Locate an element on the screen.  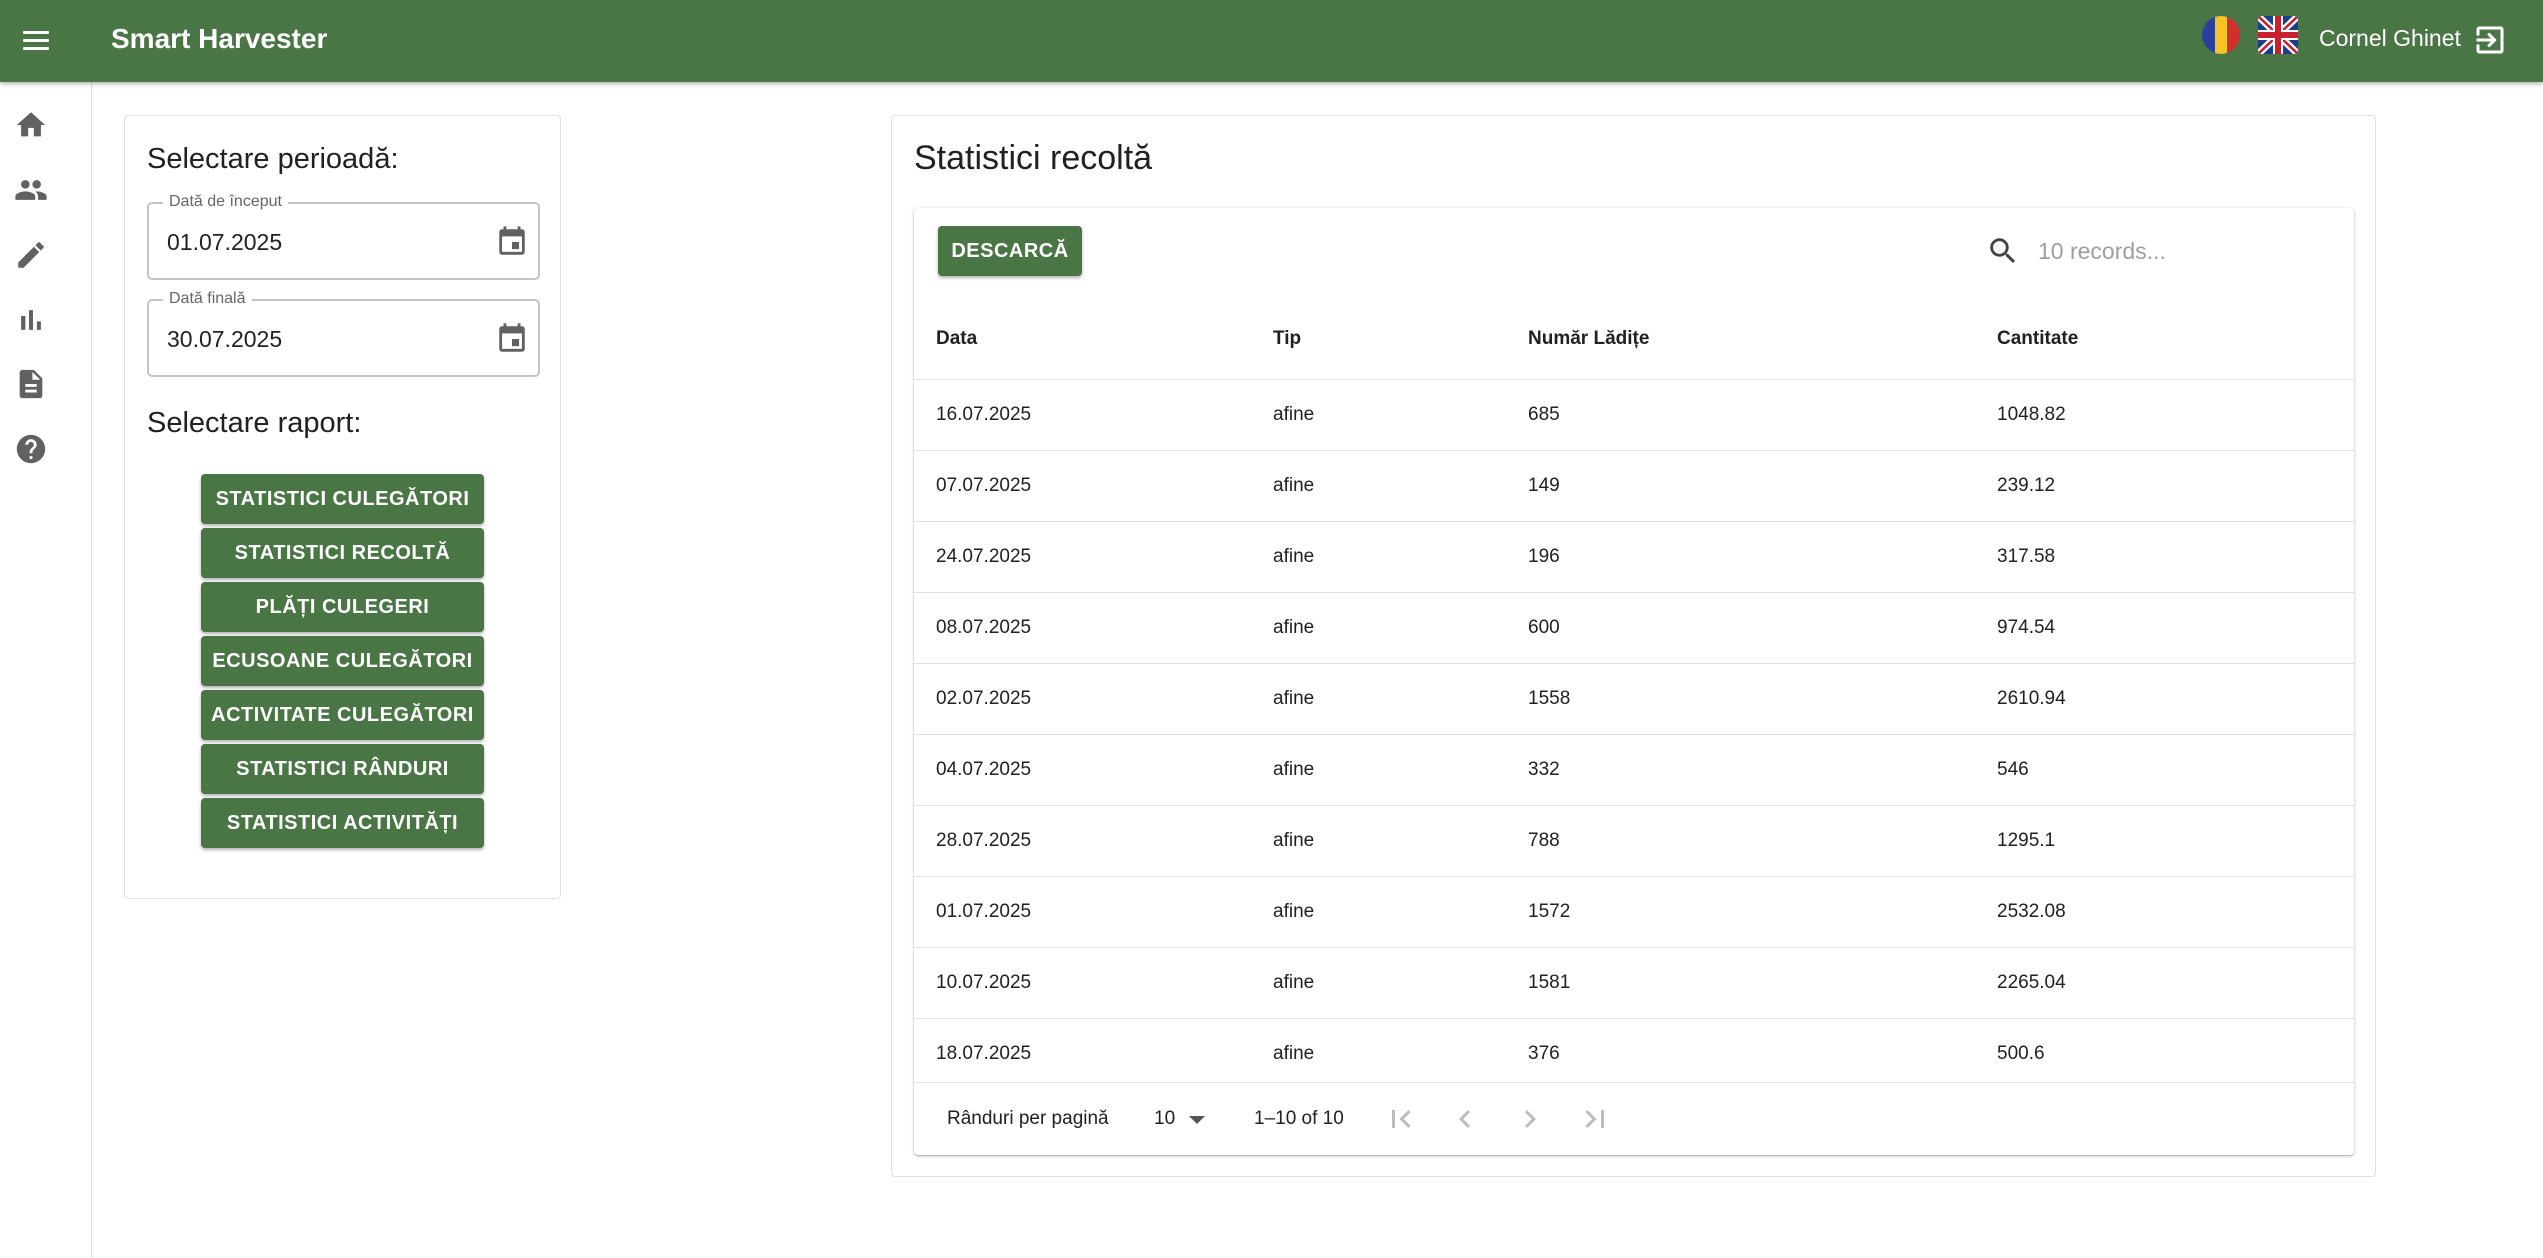
cell-quantity: 1295.1 is located at coordinates (2026, 840).